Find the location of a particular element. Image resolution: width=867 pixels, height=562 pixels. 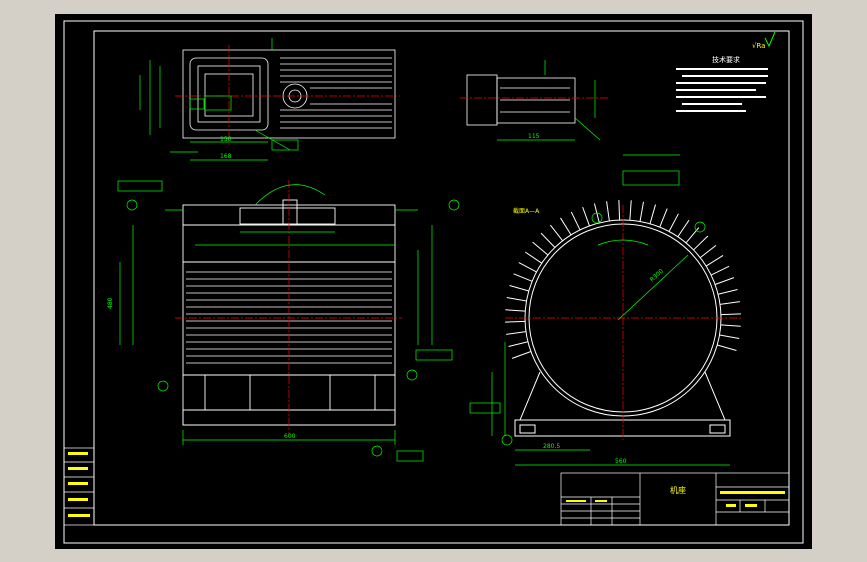

section-label: 截面A—A is located at coordinates (526, 211).